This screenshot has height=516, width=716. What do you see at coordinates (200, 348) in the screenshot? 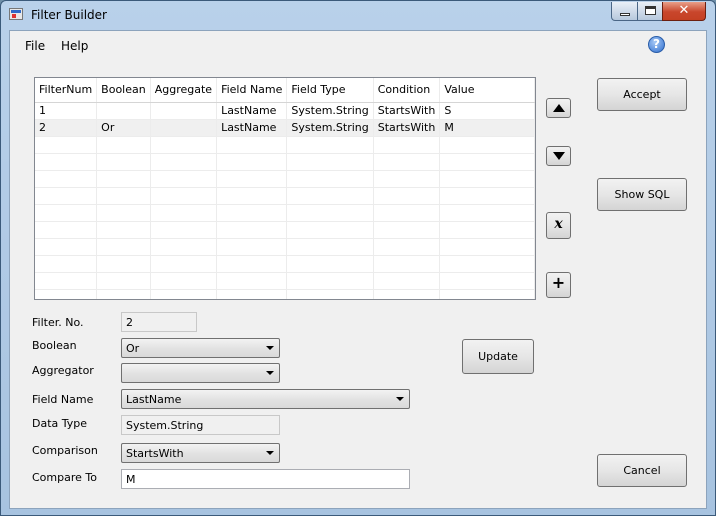
I see `boolean-select: Or` at bounding box center [200, 348].